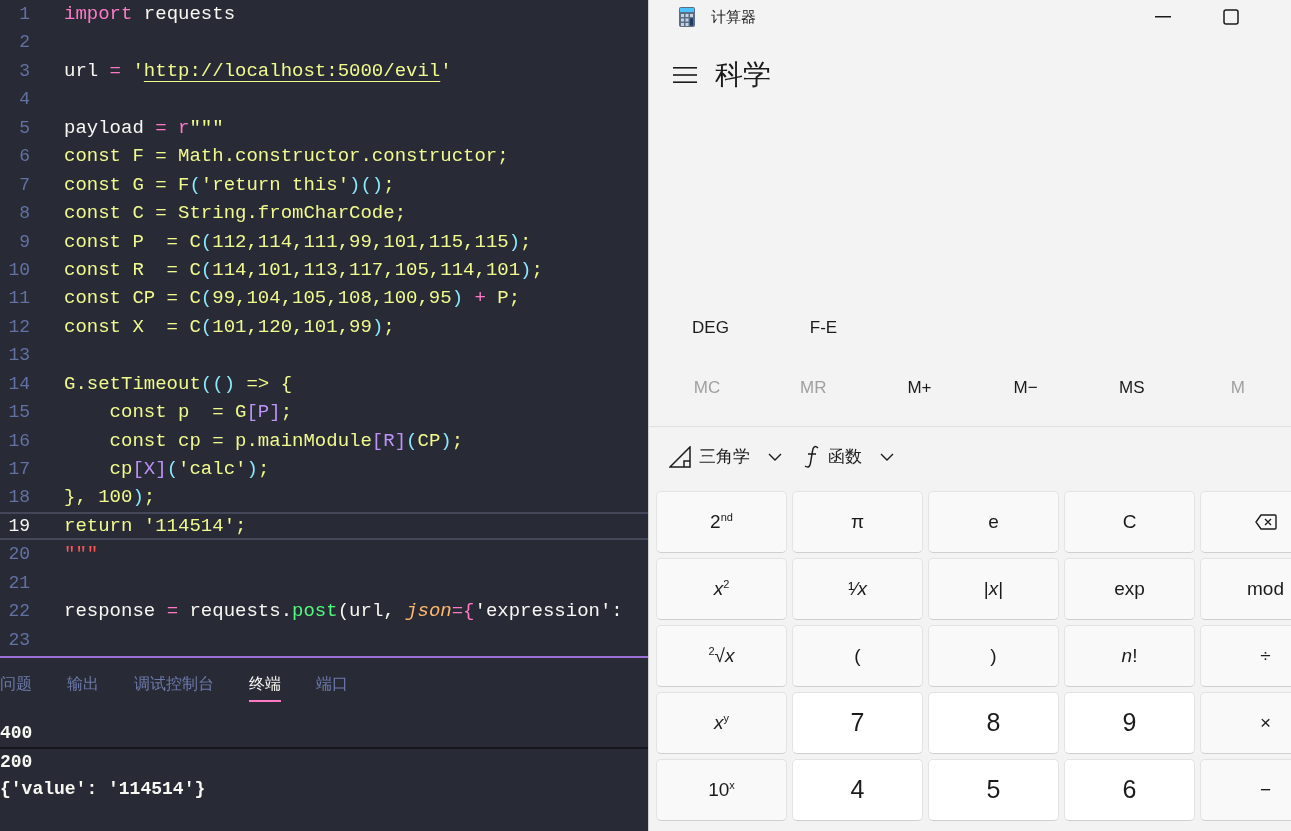  I want to click on line-number: 19, so click(18, 526).